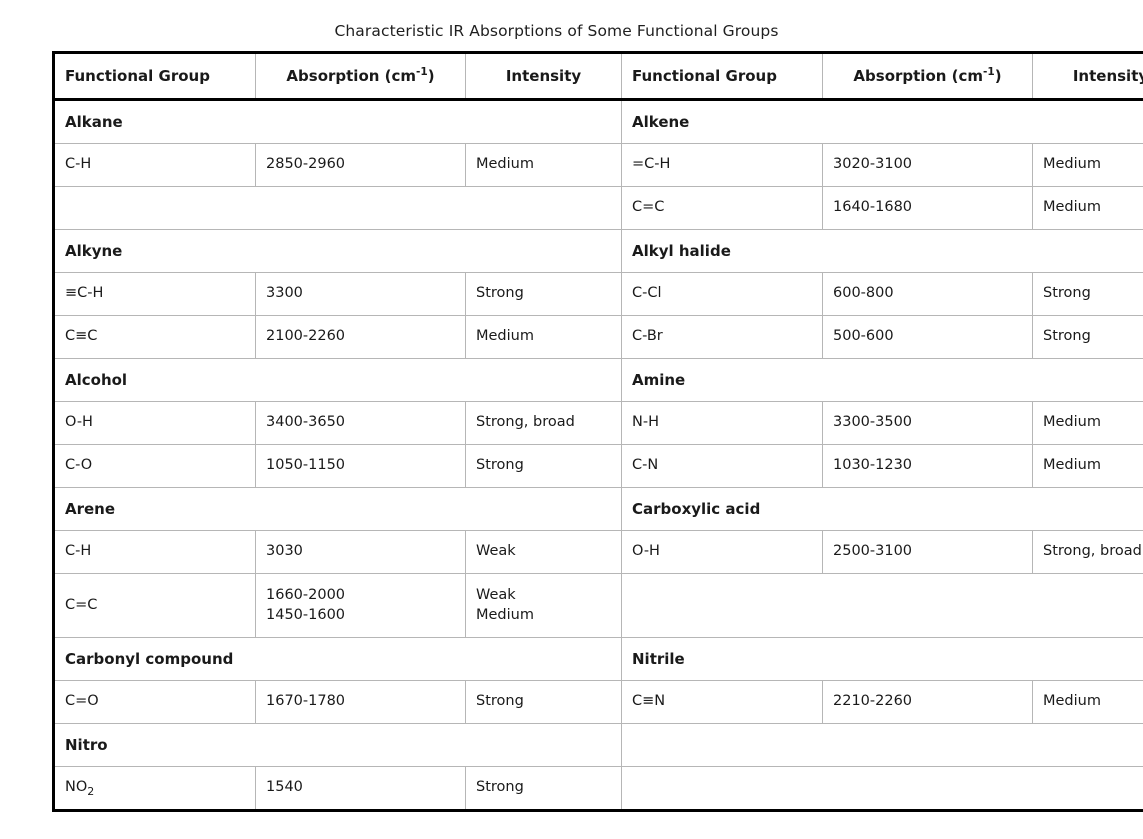 This screenshot has width=1143, height=839. Describe the element at coordinates (882, 659) in the screenshot. I see `group-header-nitrile: Nitrile` at that location.